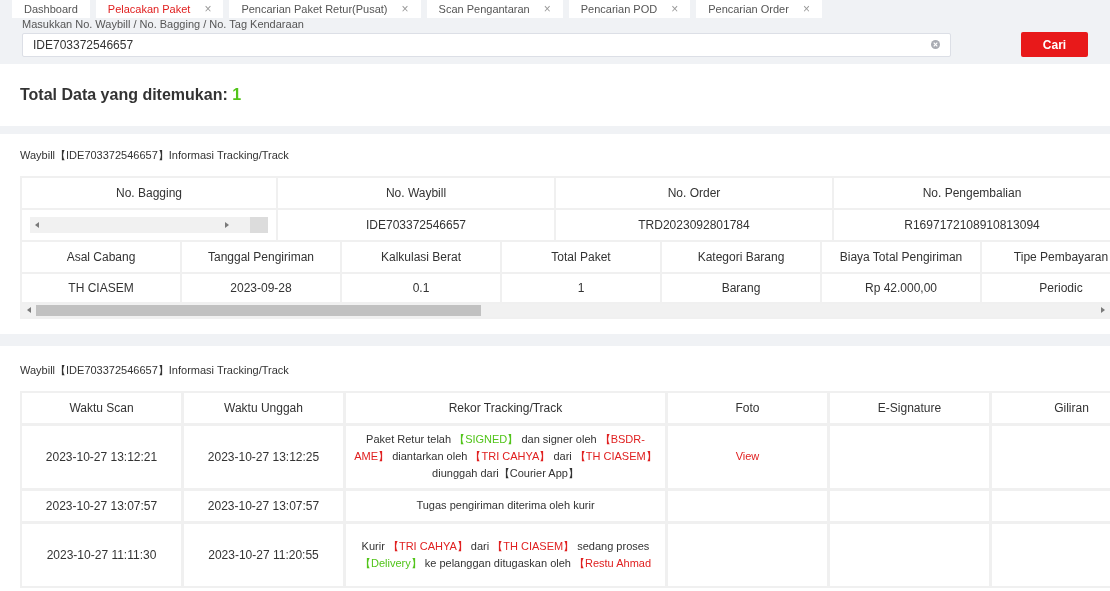  What do you see at coordinates (494, 9) in the screenshot?
I see `tab: Scan Pengantaran ×` at bounding box center [494, 9].